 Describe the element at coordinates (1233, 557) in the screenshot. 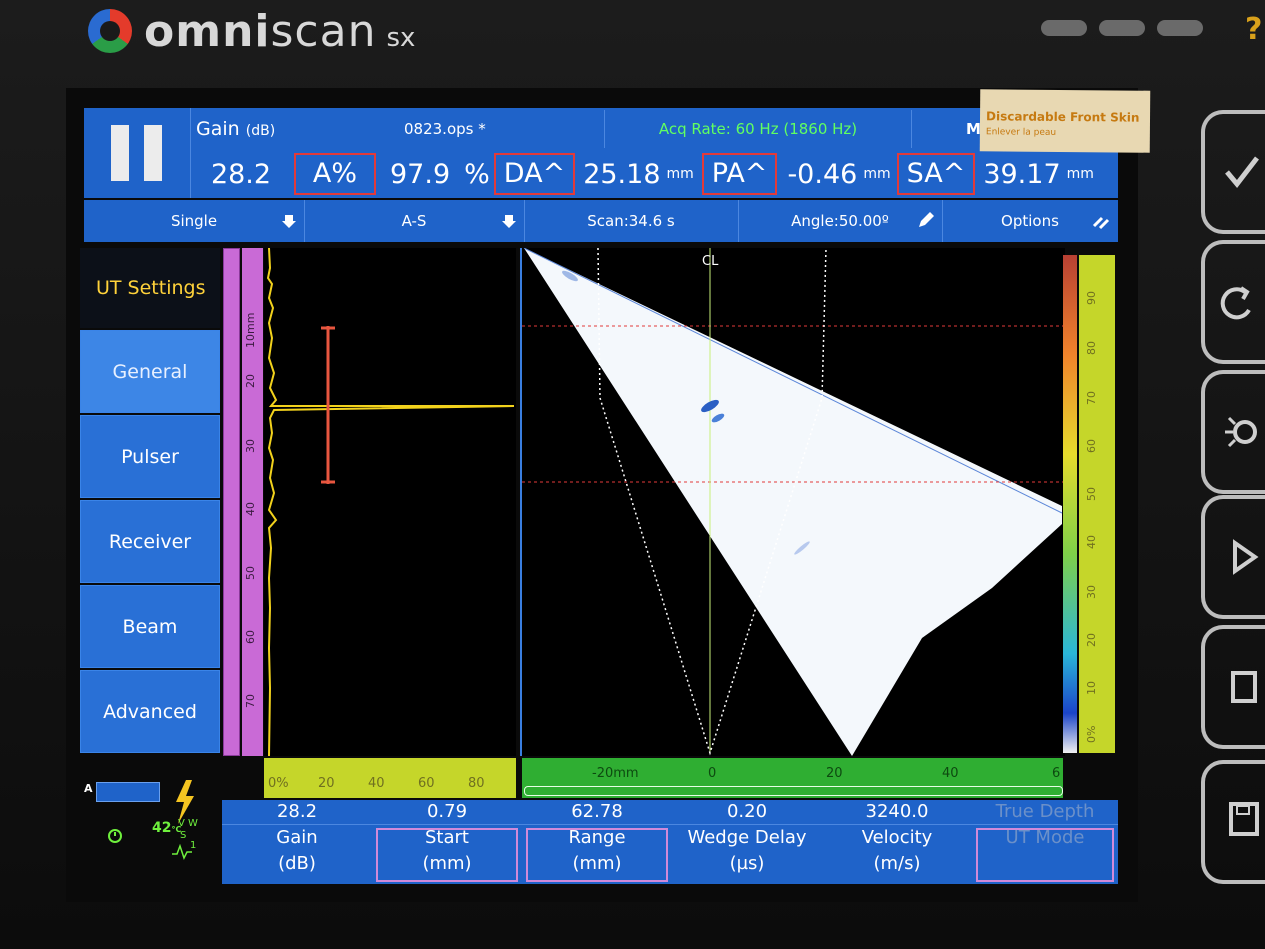

I see `hw-play-button` at that location.